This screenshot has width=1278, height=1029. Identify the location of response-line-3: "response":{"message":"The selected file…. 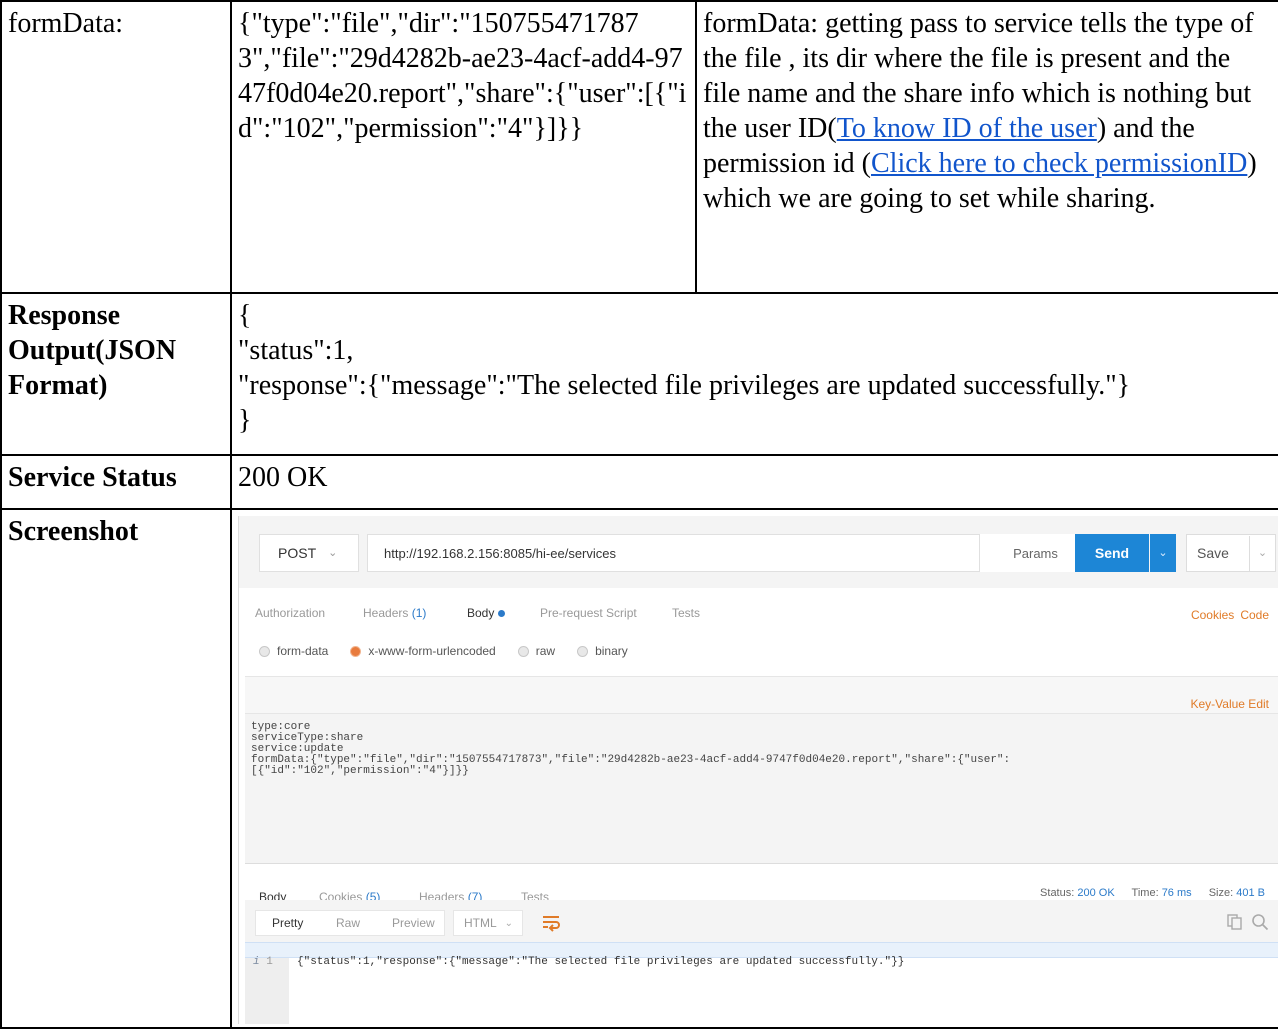
(684, 385).